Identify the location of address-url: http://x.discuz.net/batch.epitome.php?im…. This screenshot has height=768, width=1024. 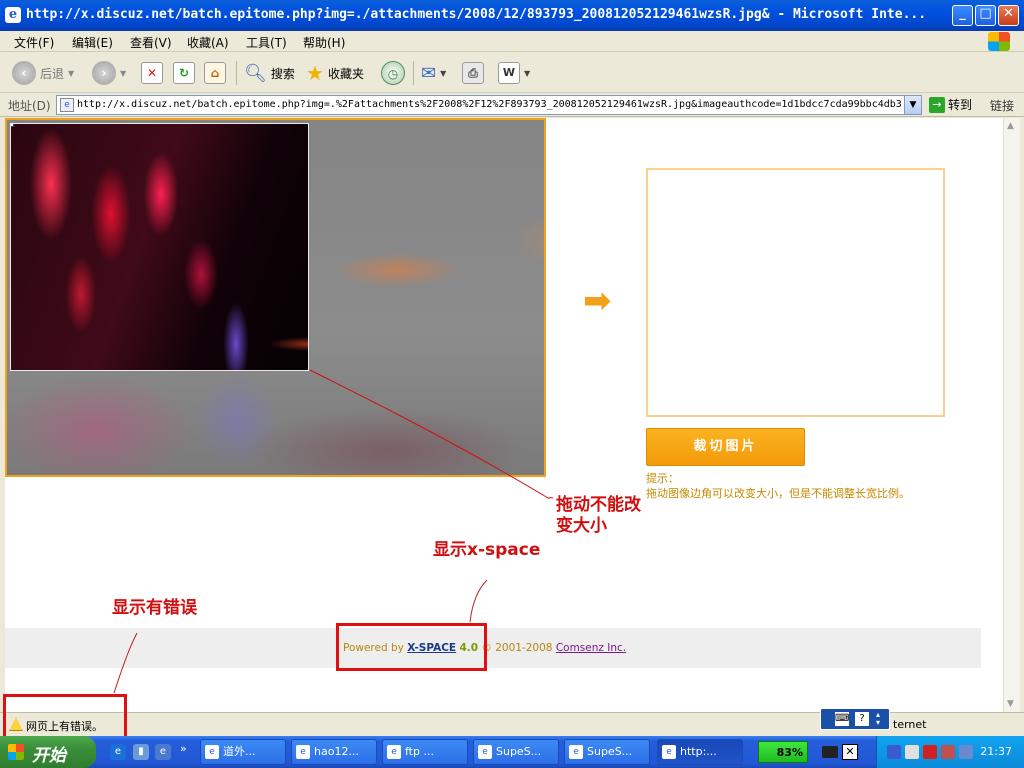
(490, 104).